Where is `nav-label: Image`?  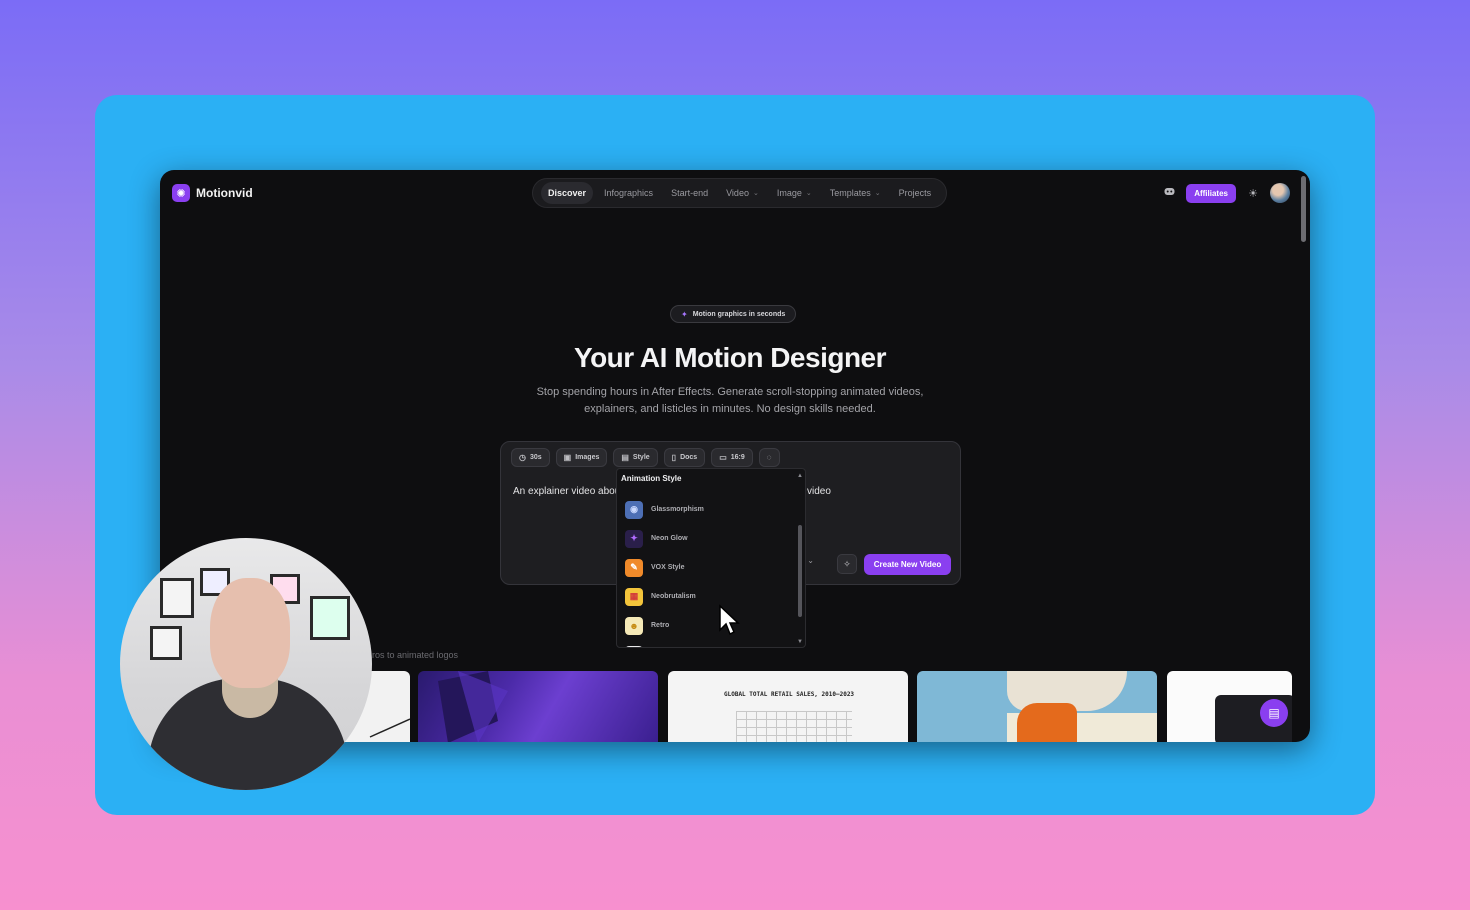
nav-label: Image is located at coordinates (789, 193).